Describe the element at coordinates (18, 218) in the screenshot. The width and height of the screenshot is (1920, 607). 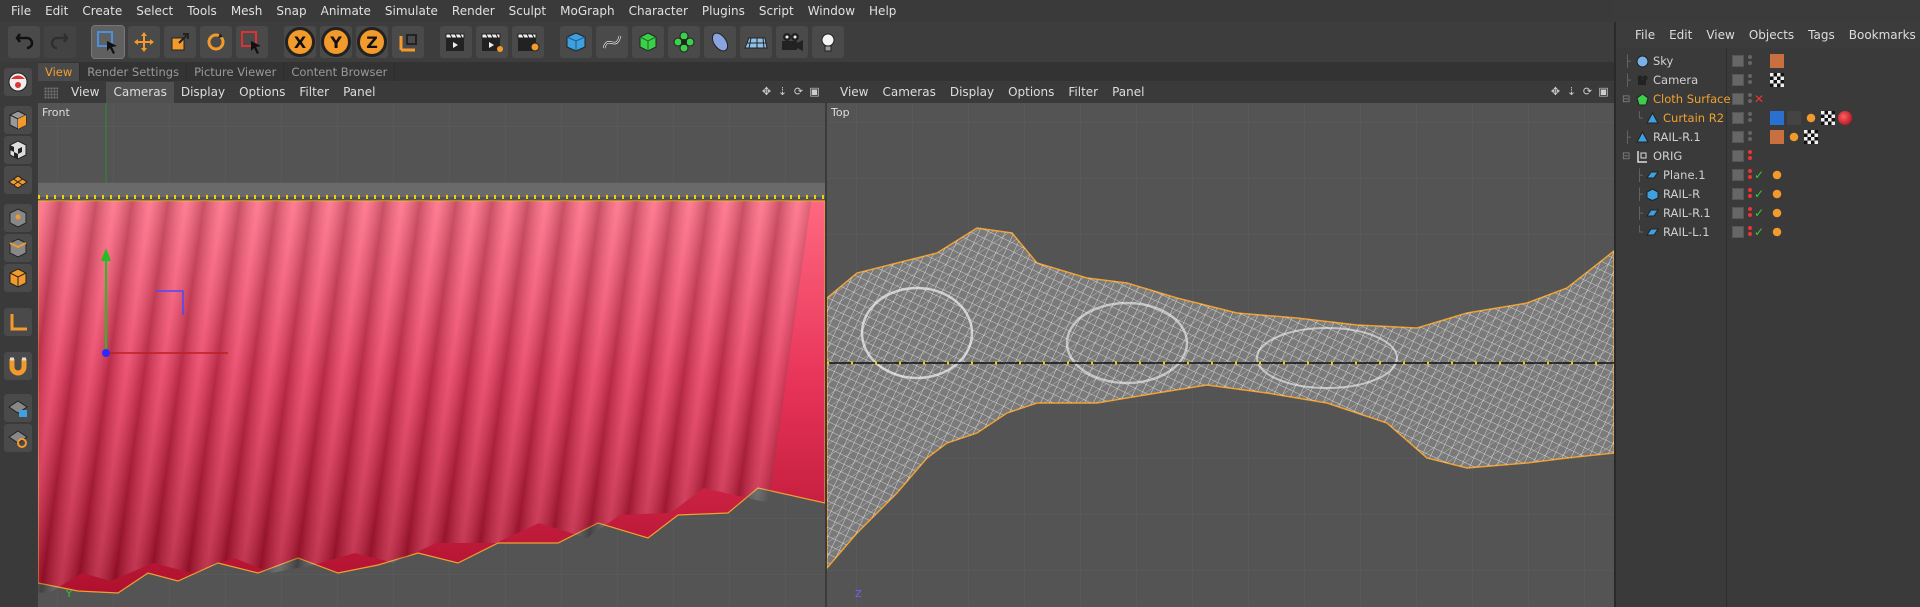
I see `points-mode-button` at that location.